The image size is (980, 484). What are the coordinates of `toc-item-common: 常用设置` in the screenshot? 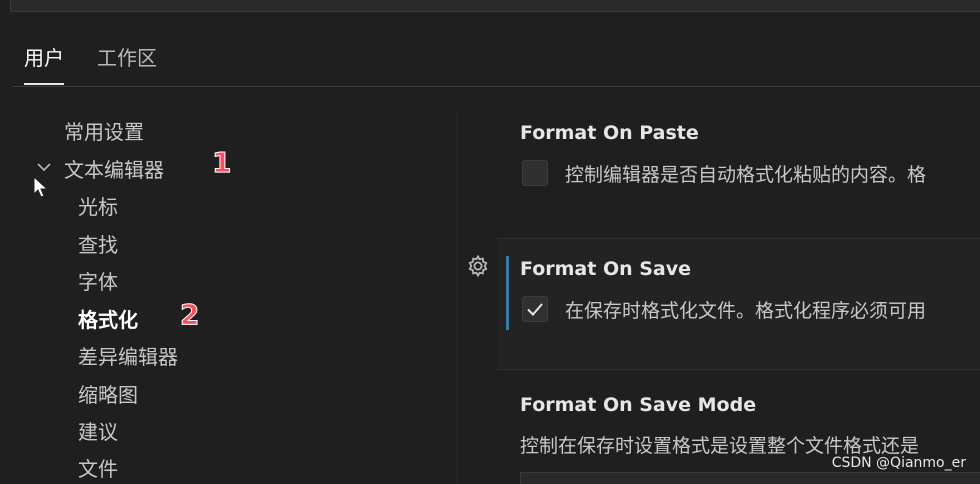 It's located at (104, 130).